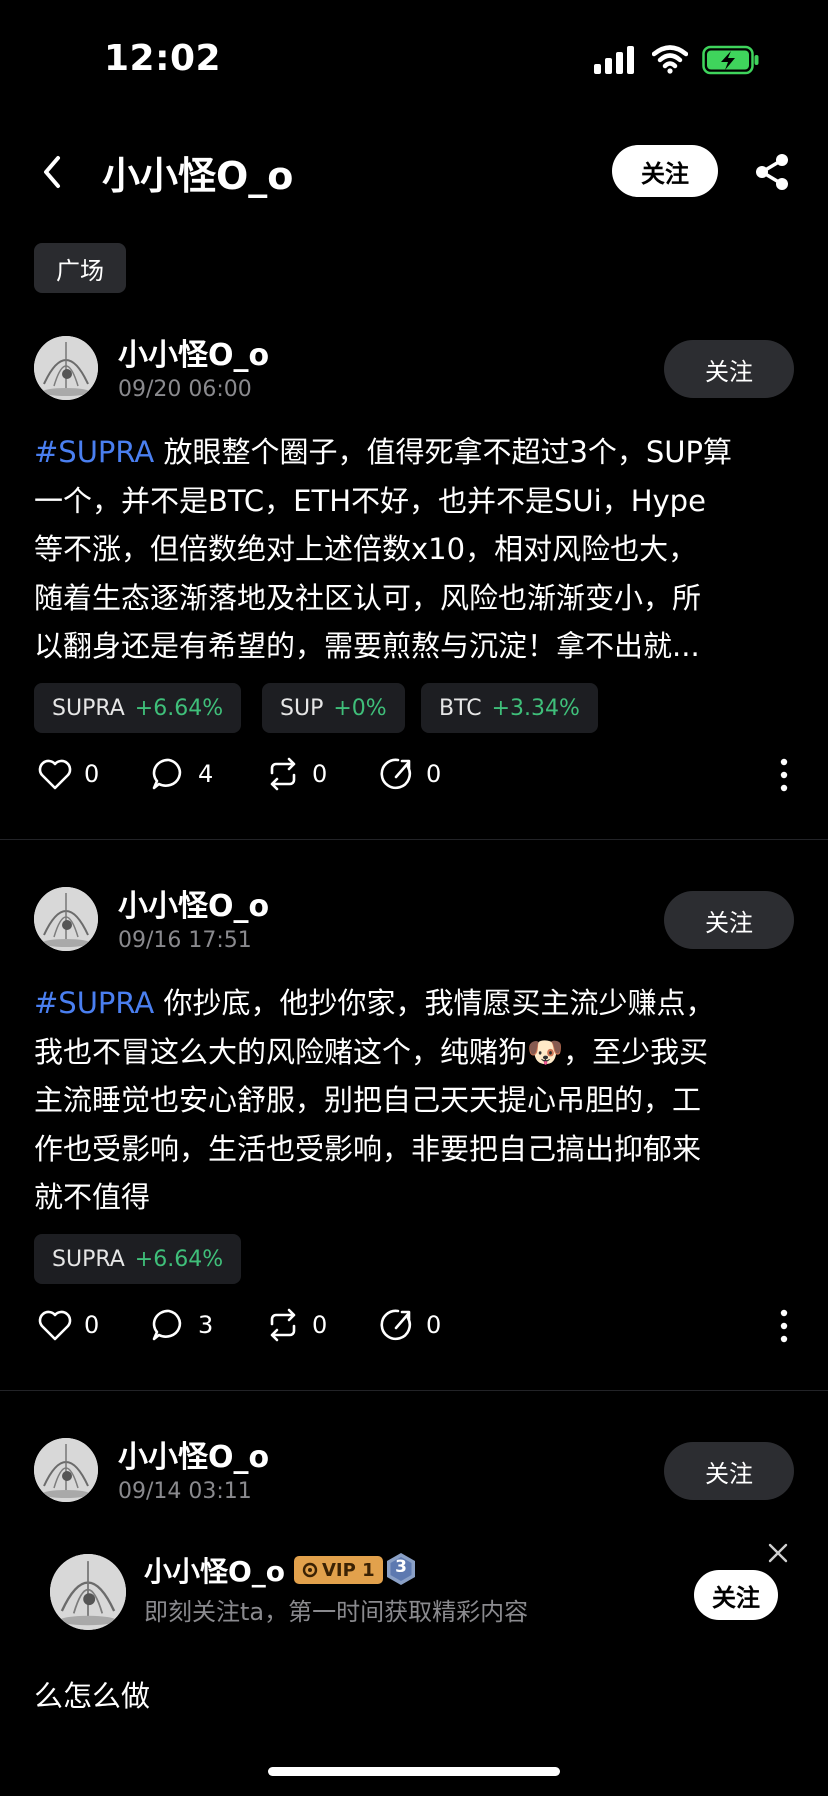  Describe the element at coordinates (778, 1553) in the screenshot. I see `close-icon` at that location.